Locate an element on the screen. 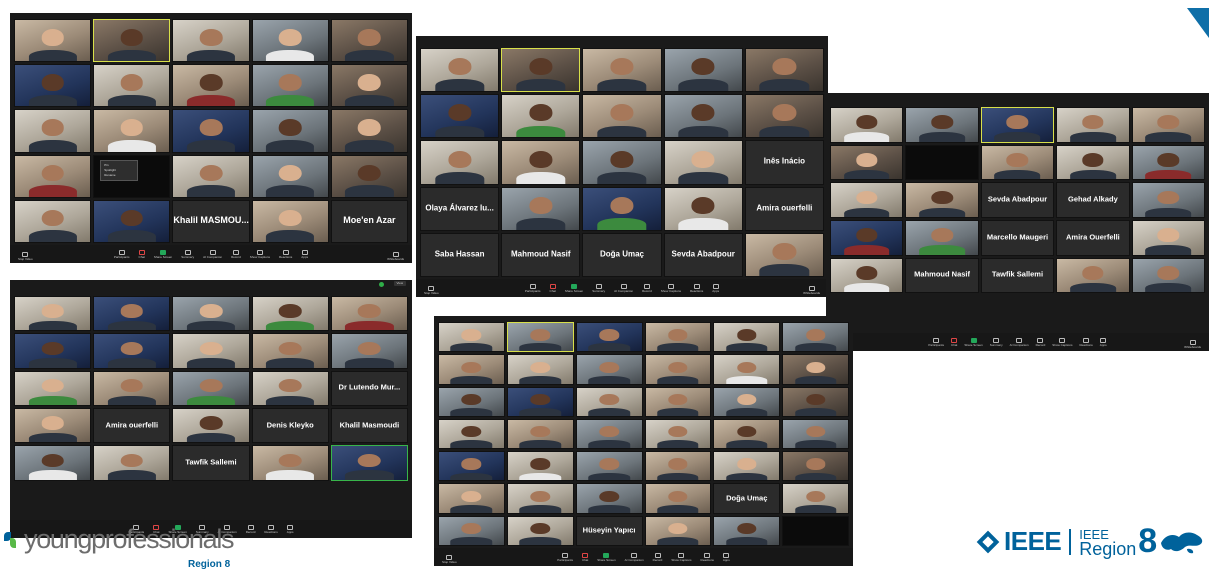 The image size is (1209, 573). participant-tile: Mahmoud Nasif is located at coordinates (942, 275).